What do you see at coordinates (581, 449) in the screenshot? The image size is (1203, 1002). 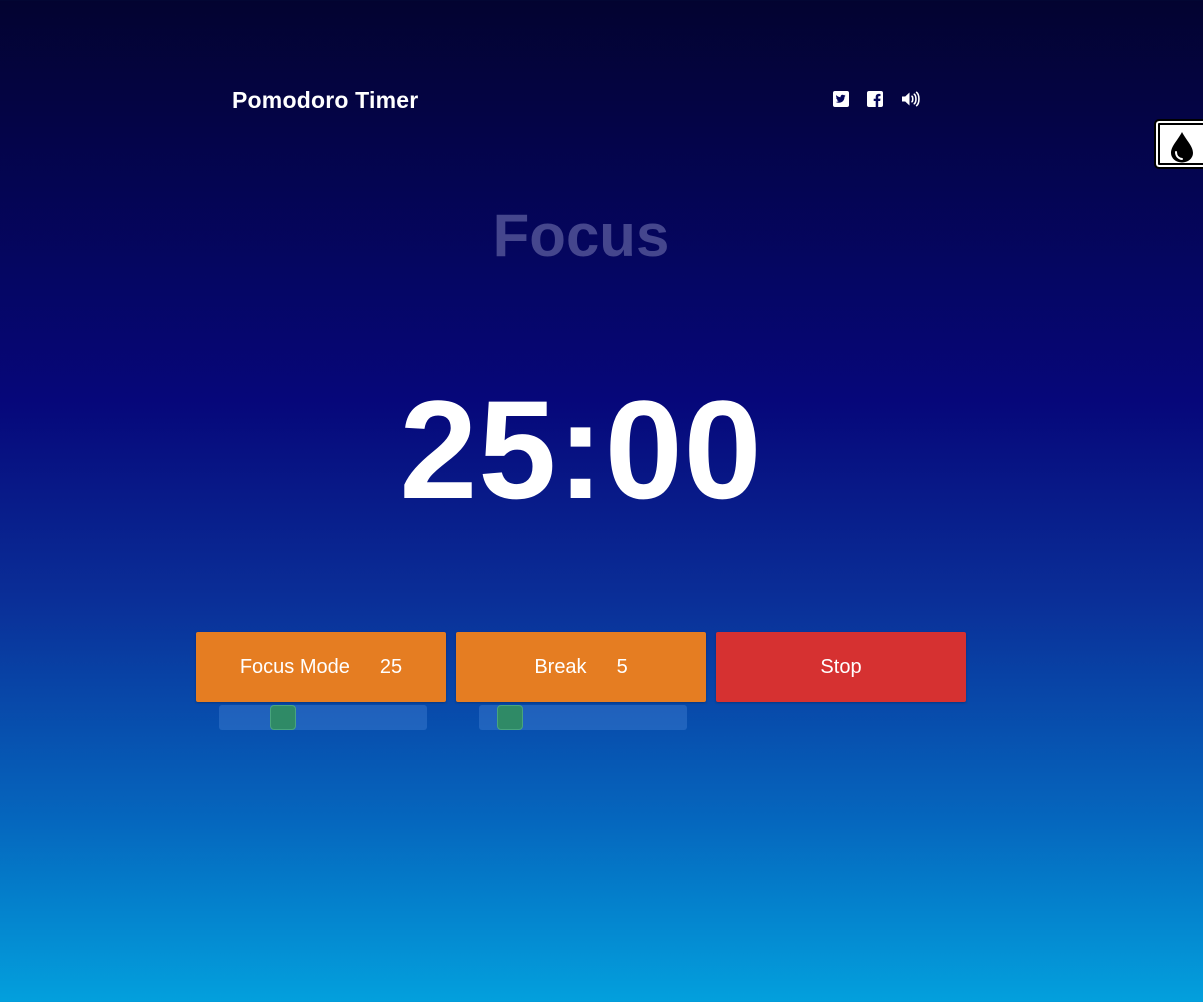 I see `timer-display: 25:00` at bounding box center [581, 449].